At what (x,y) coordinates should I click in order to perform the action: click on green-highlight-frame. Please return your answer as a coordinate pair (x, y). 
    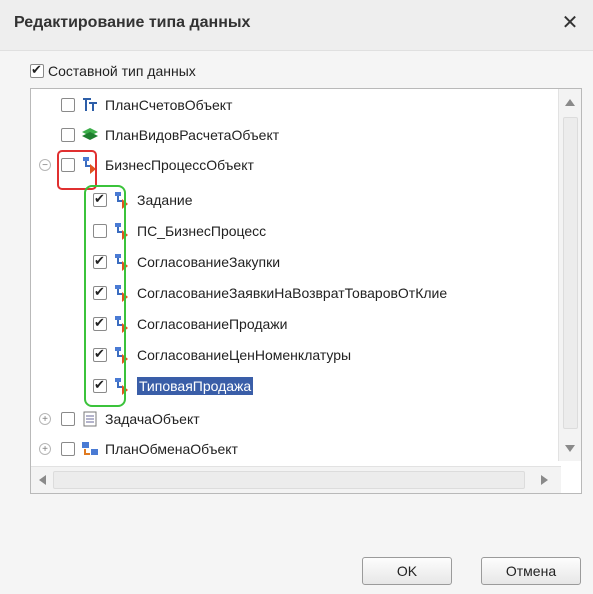
    Looking at the image, I should click on (105, 296).